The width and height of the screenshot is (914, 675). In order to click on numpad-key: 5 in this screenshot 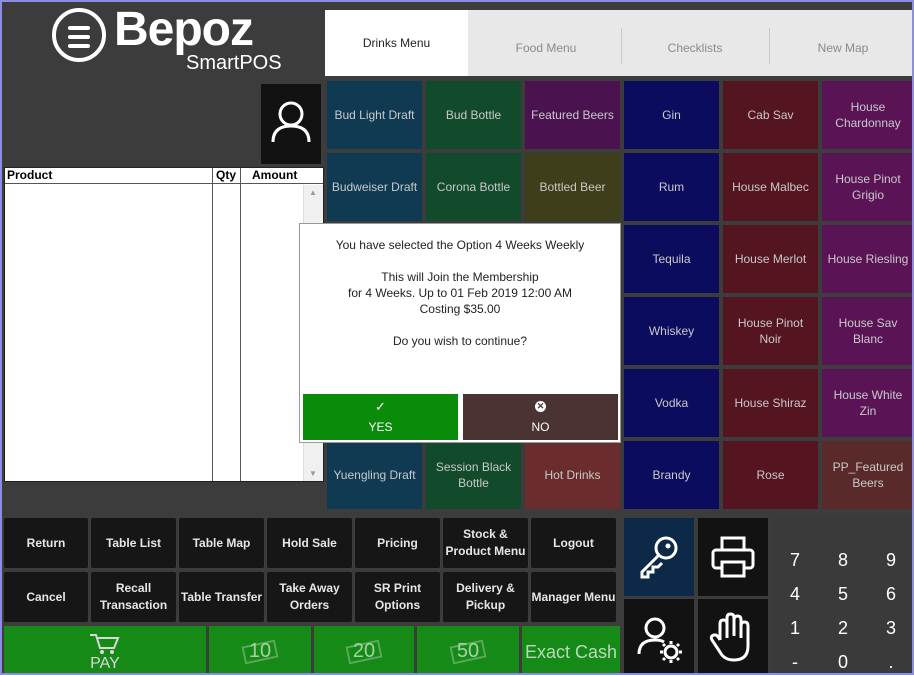, I will do `click(843, 594)`.